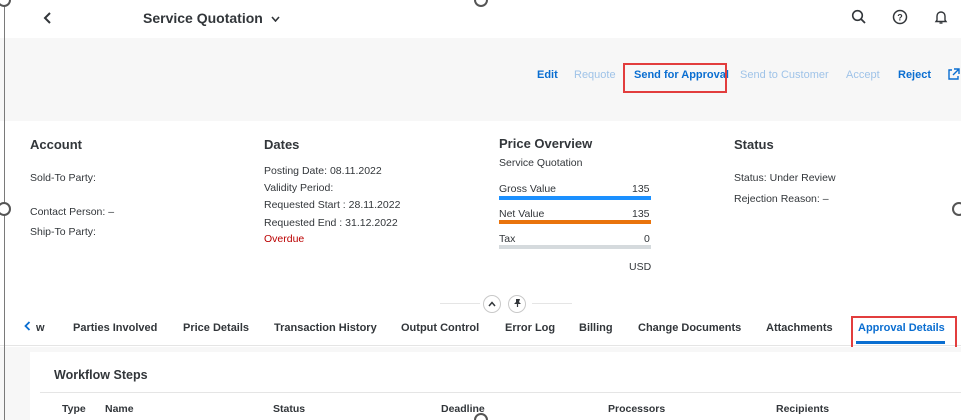 This screenshot has width=961, height=420. I want to click on help-button: ?, so click(902, 19).